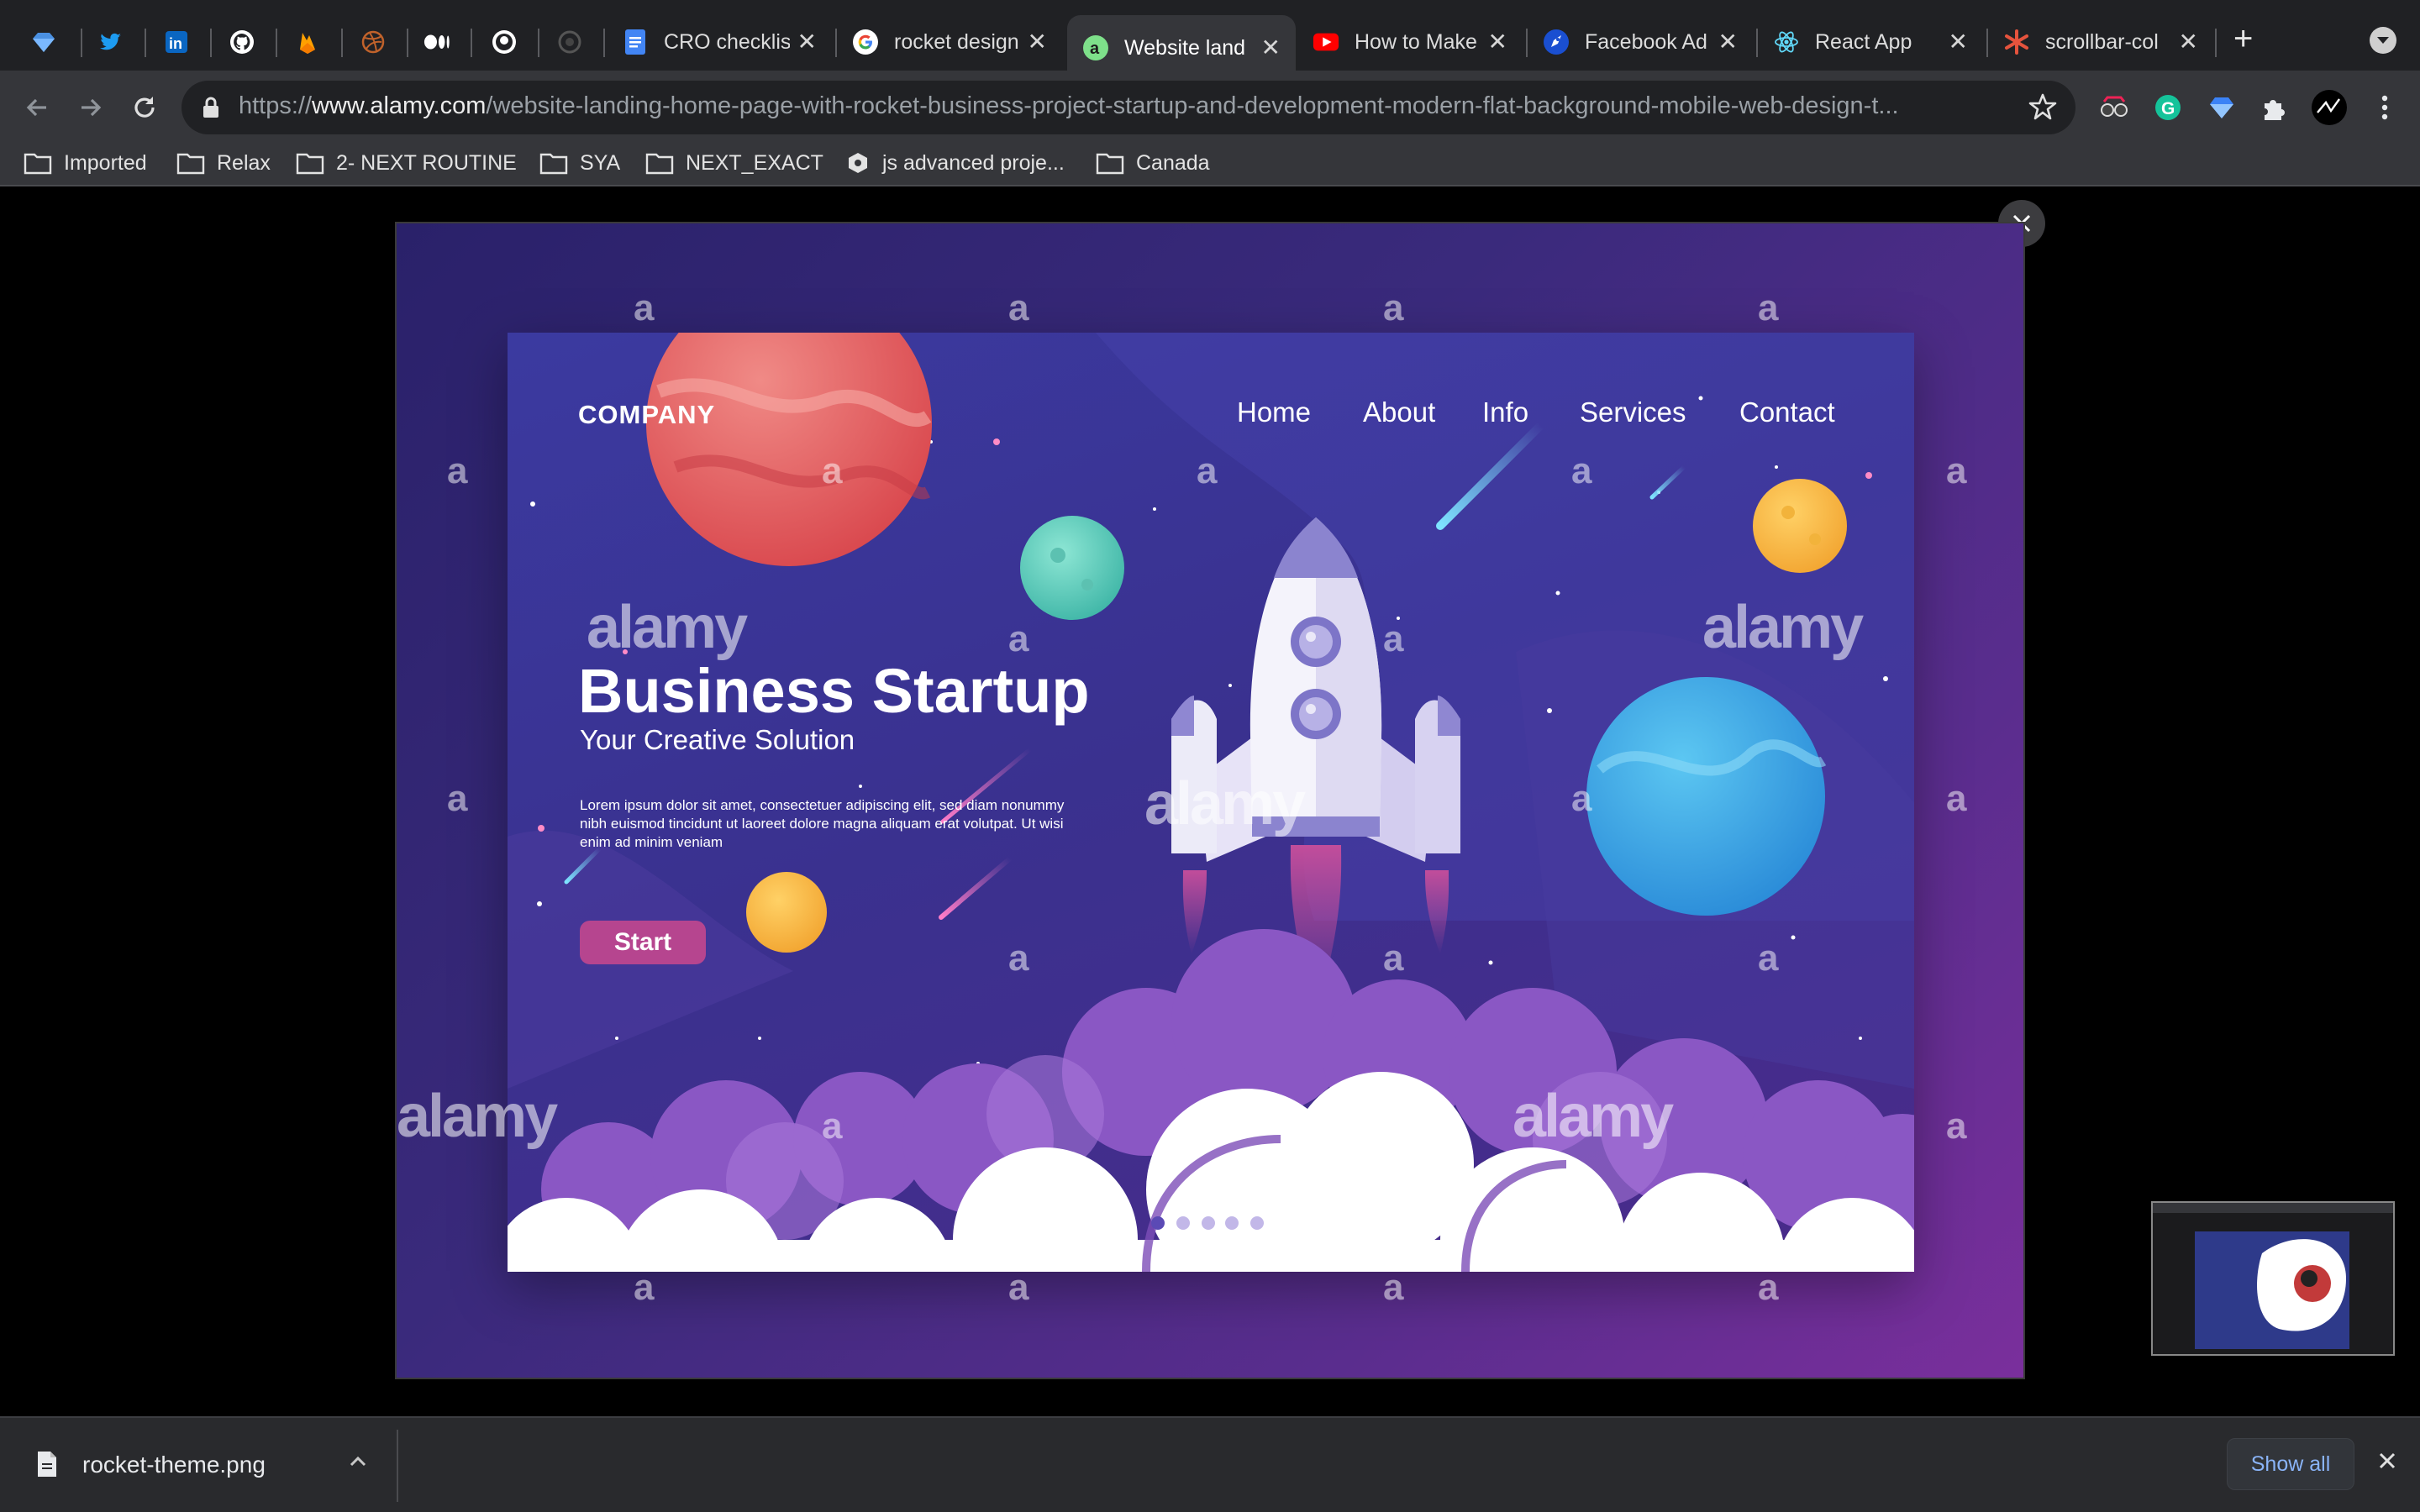  Describe the element at coordinates (37, 107) in the screenshot. I see `back-button` at that location.